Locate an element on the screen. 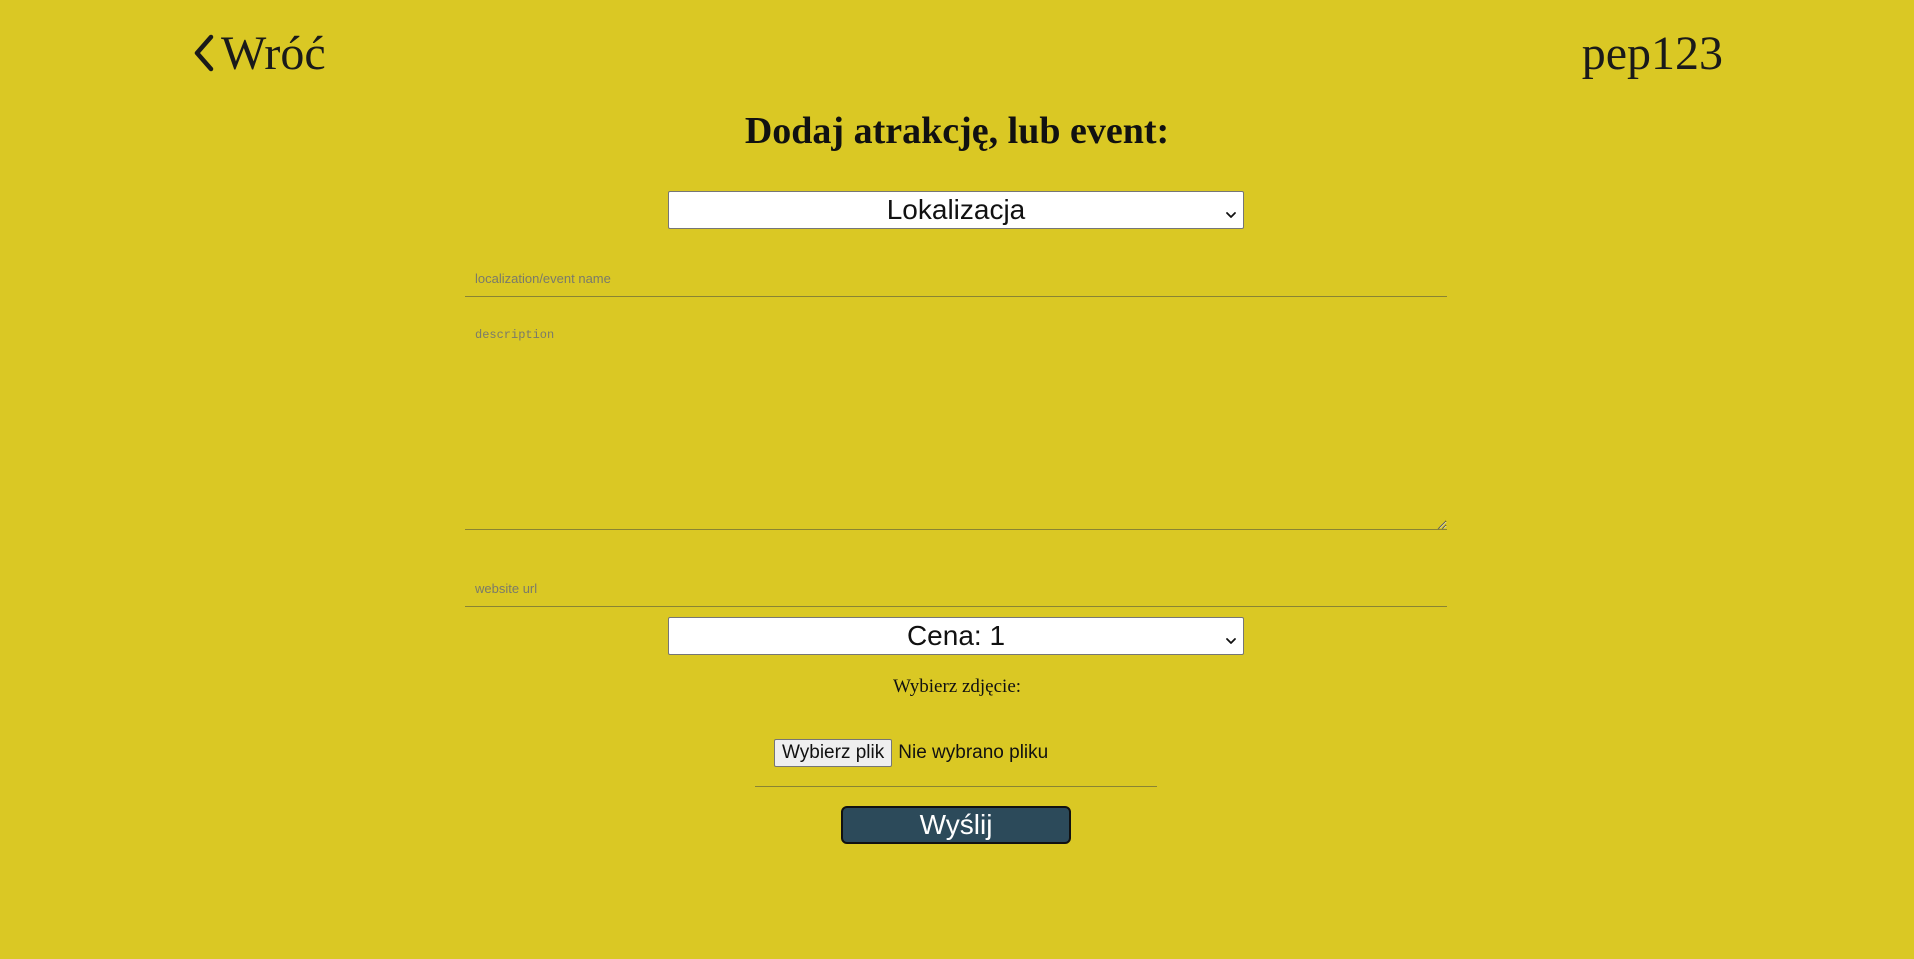 Image resolution: width=1914 pixels, height=959 pixels. resize-grip-icon is located at coordinates (1441, 526).